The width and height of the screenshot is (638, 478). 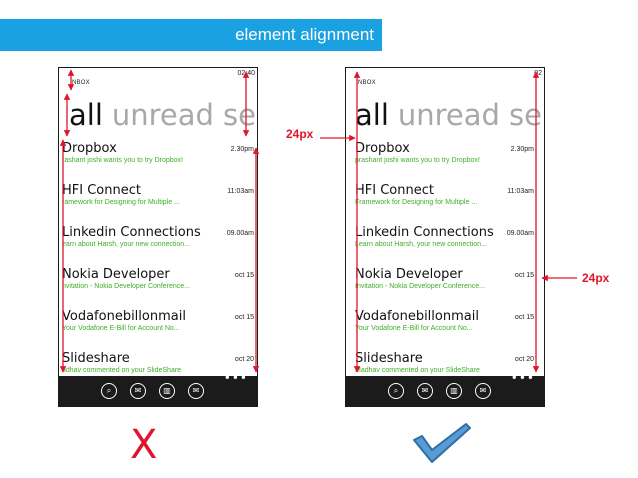 I want to click on margin-label-left: 24px, so click(x=300, y=134).